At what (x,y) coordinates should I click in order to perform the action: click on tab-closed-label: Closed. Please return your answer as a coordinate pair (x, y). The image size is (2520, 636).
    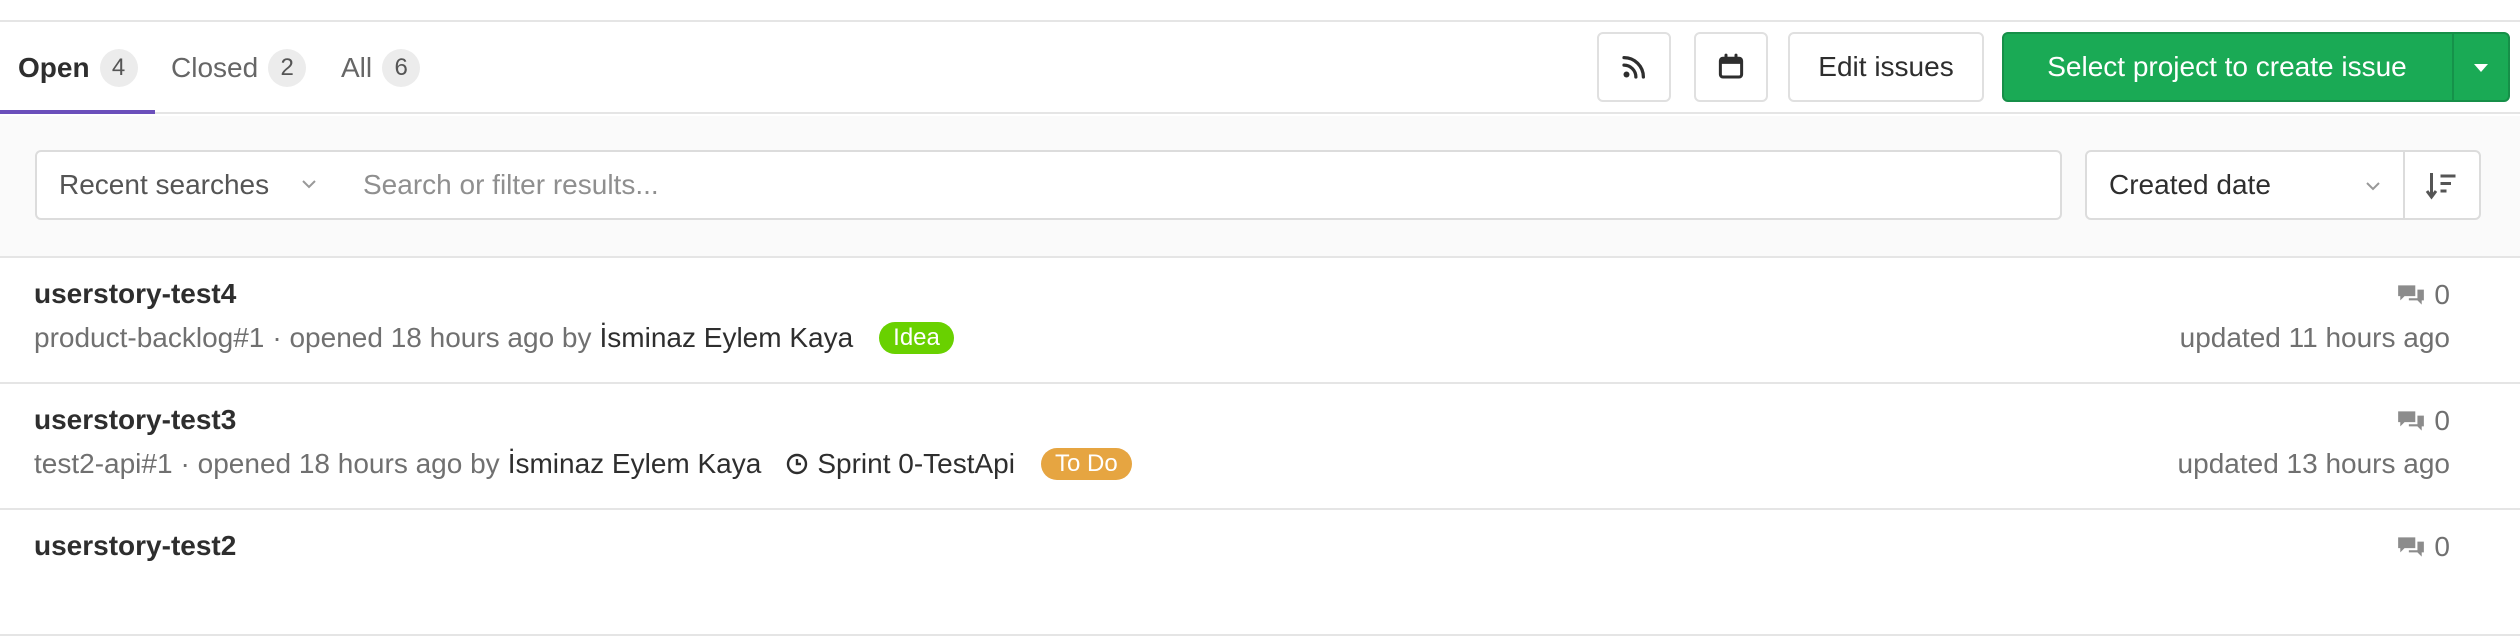
    Looking at the image, I should click on (215, 67).